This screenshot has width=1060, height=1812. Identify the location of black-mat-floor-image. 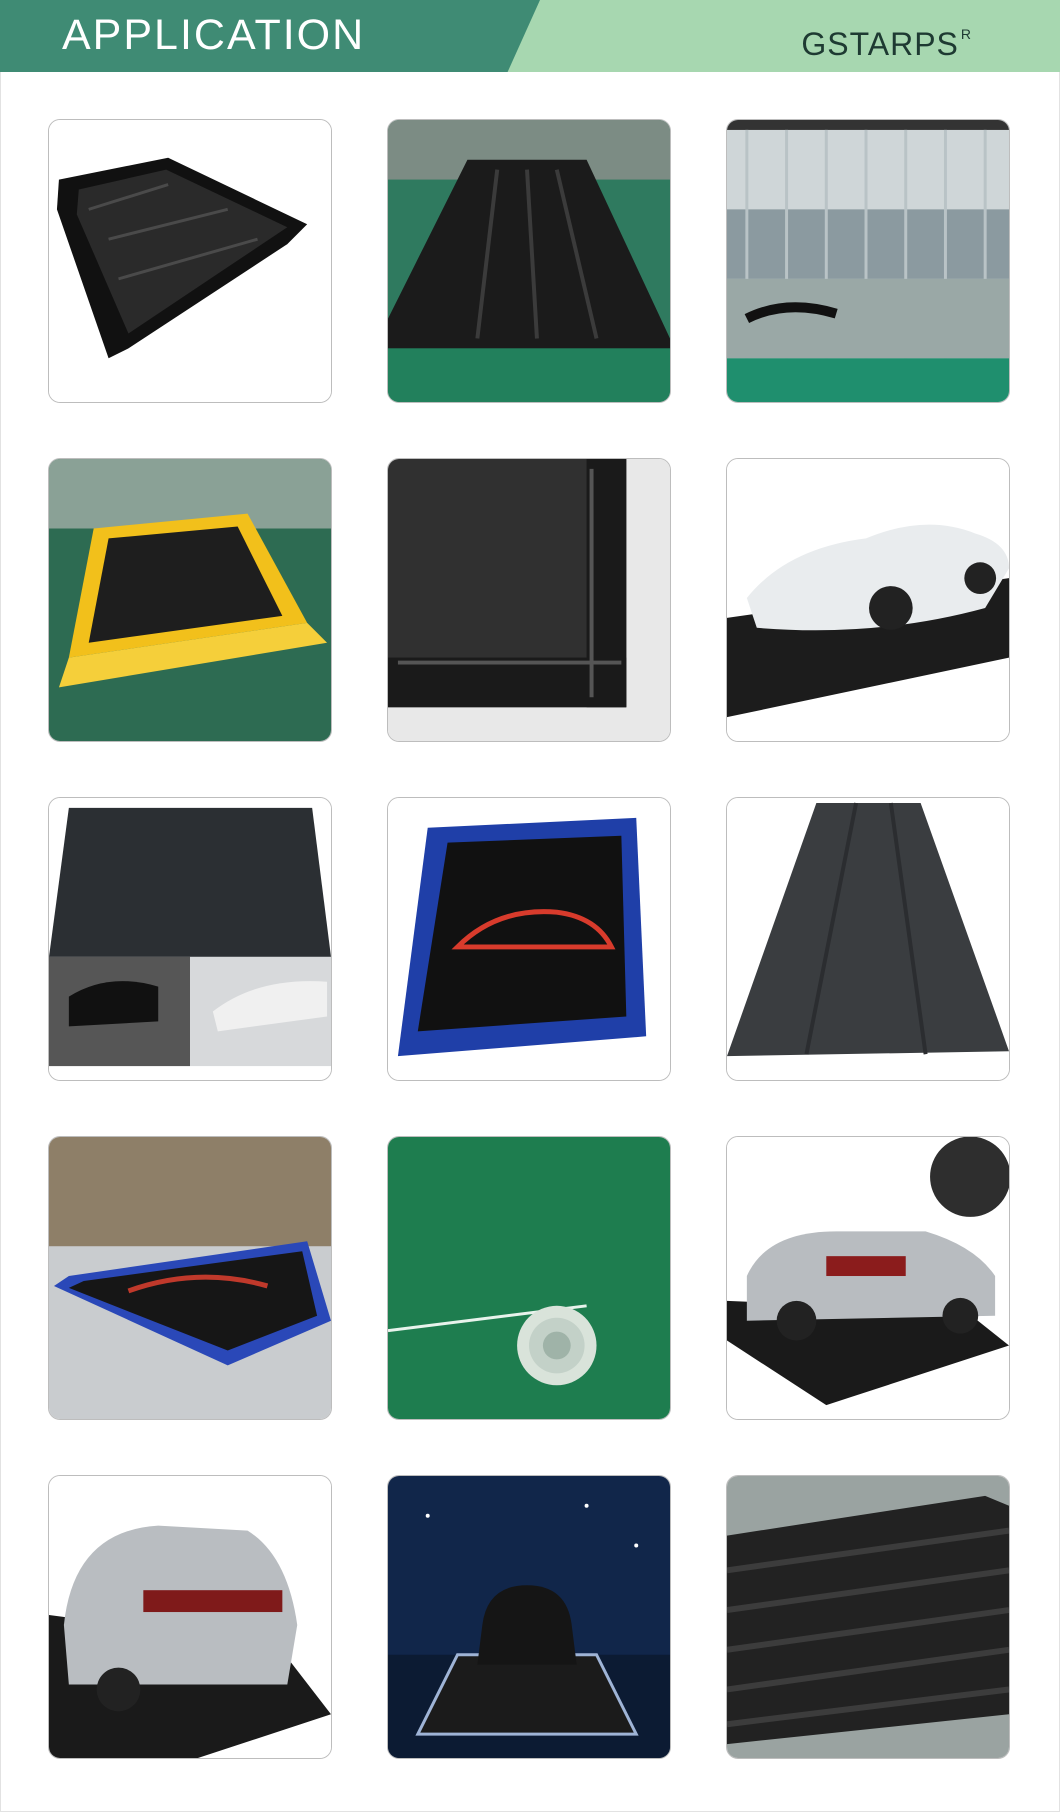
(868, 939).